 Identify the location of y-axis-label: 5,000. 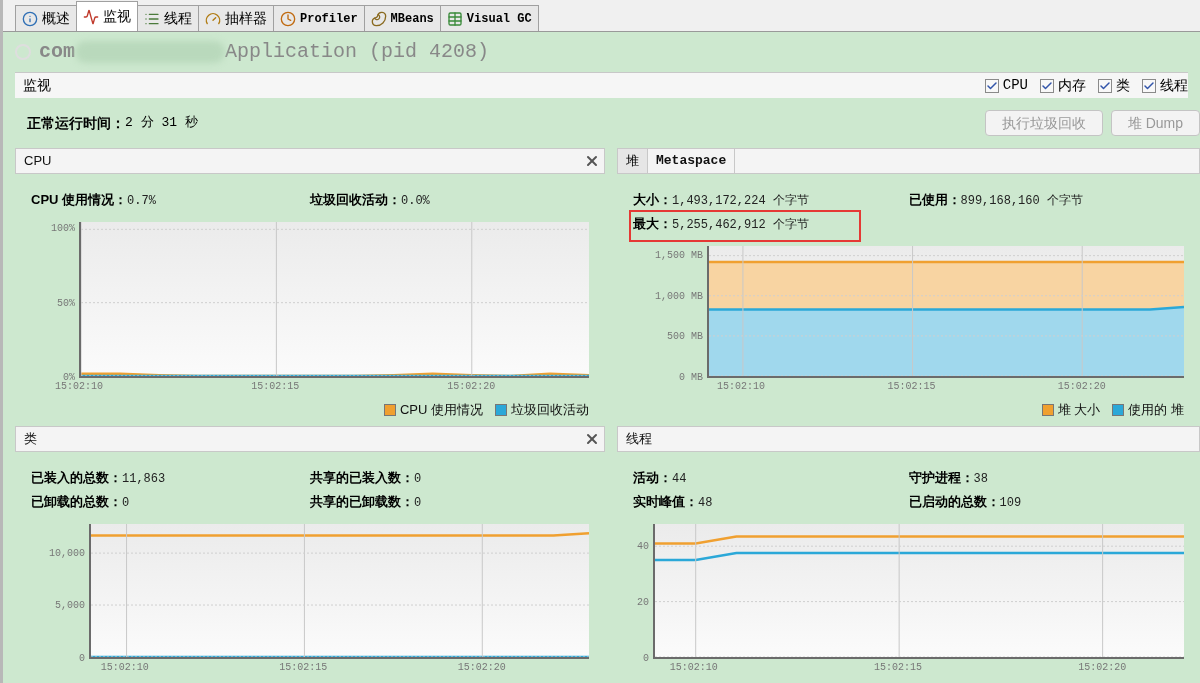
(70, 606).